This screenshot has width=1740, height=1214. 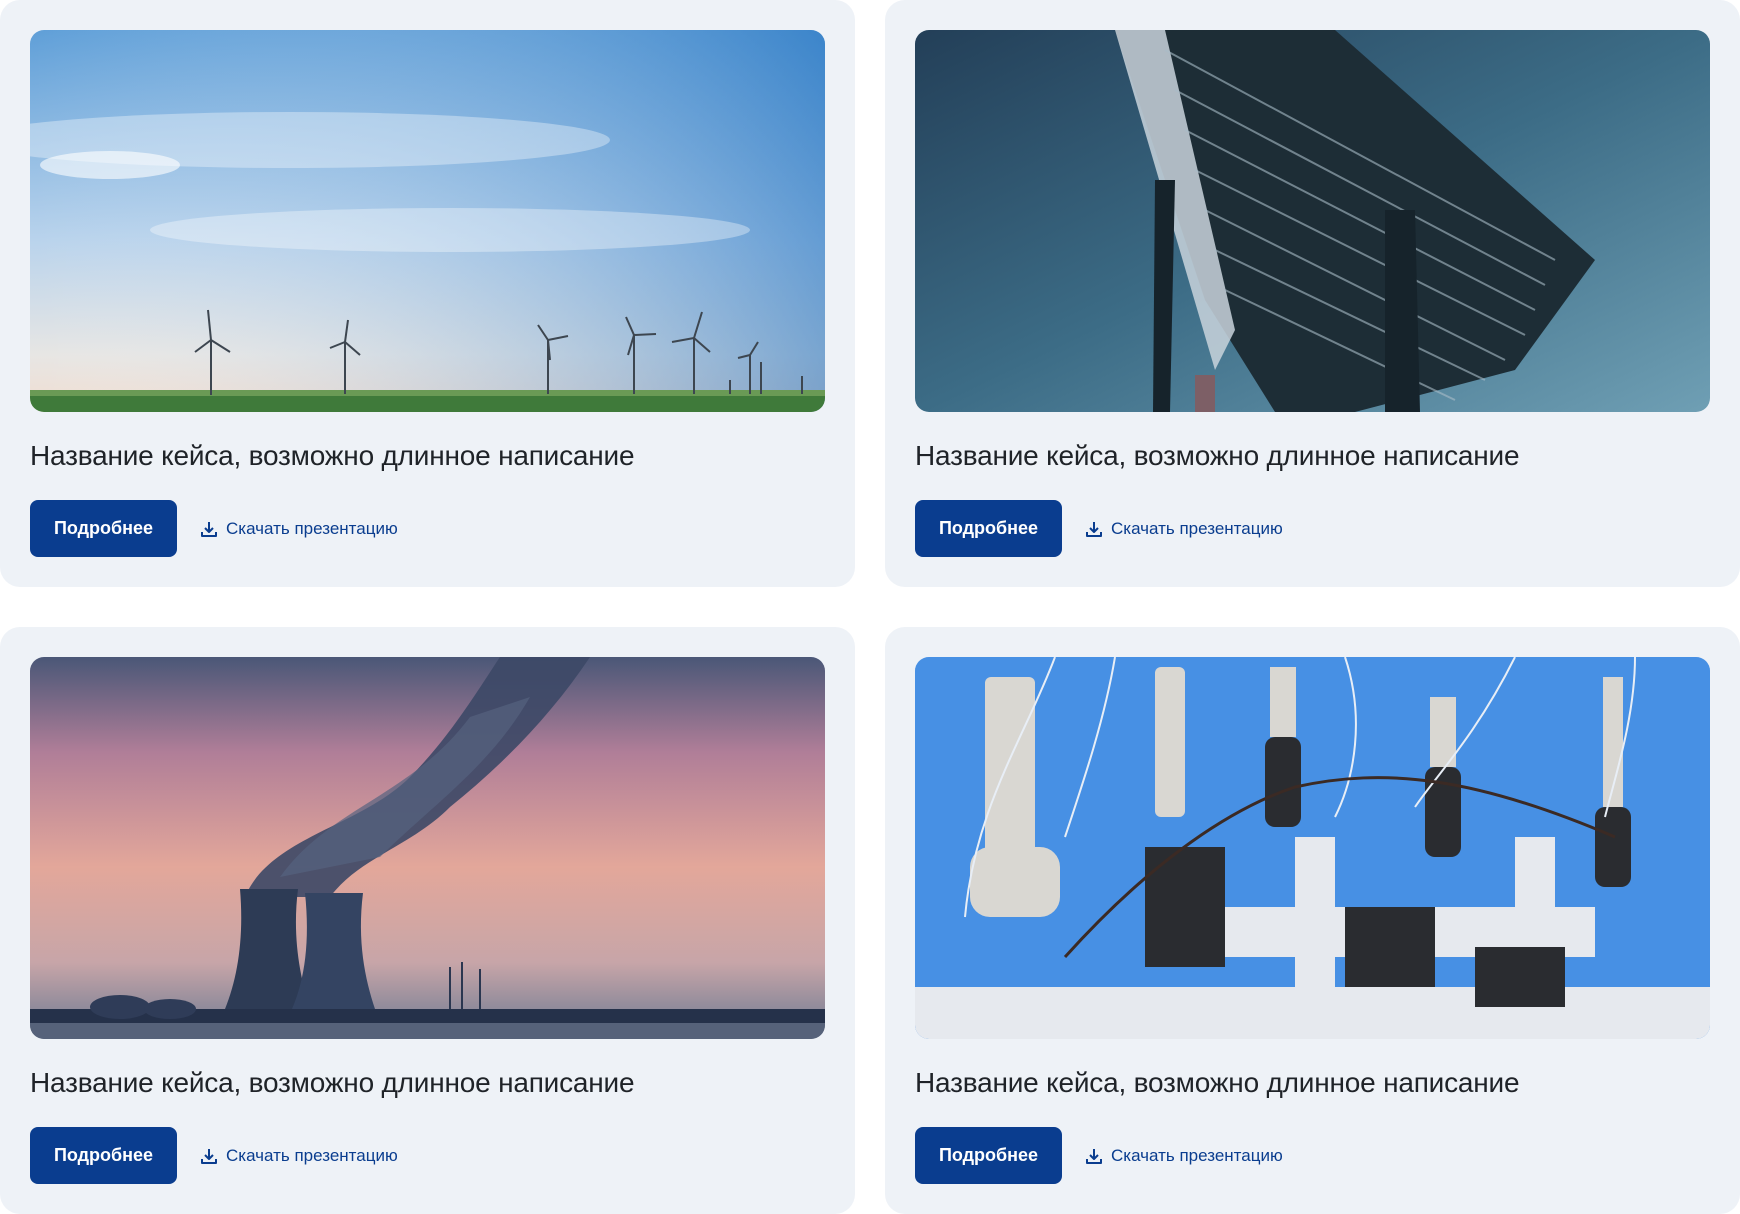 What do you see at coordinates (427, 221) in the screenshot?
I see `wind-turbines-photo` at bounding box center [427, 221].